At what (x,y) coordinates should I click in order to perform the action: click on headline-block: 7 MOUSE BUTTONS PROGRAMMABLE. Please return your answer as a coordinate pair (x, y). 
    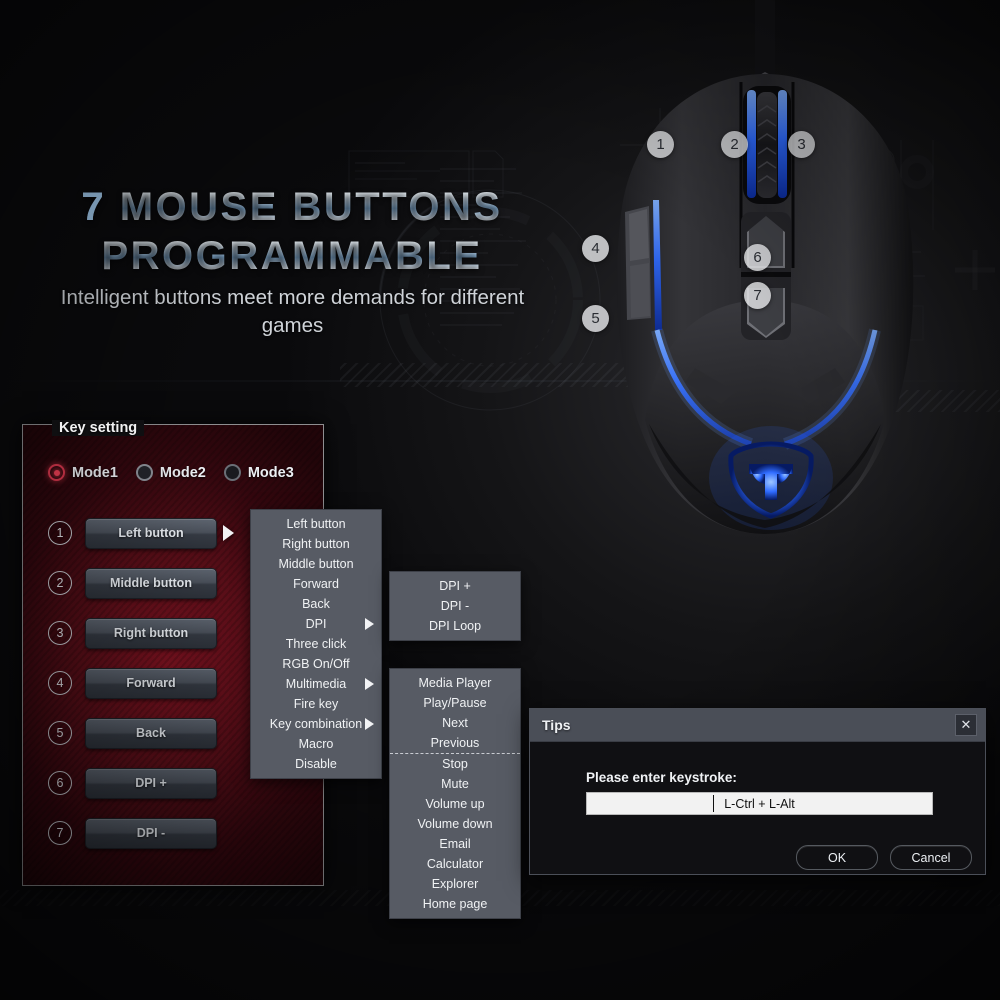
    Looking at the image, I should click on (292, 232).